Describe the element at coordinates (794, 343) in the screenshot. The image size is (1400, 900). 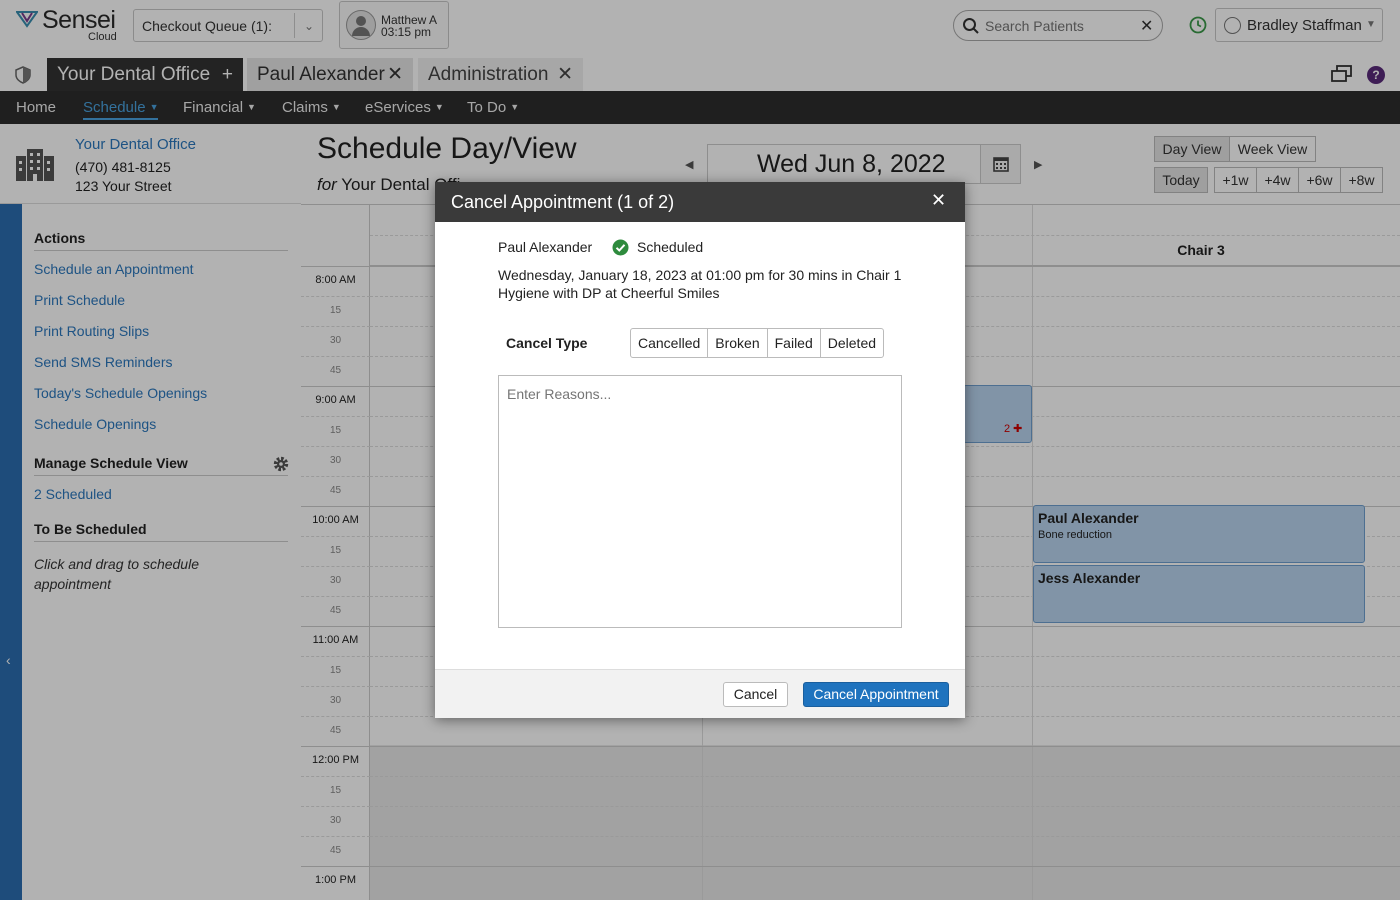
I see `cancel-type-failed: Failed` at that location.